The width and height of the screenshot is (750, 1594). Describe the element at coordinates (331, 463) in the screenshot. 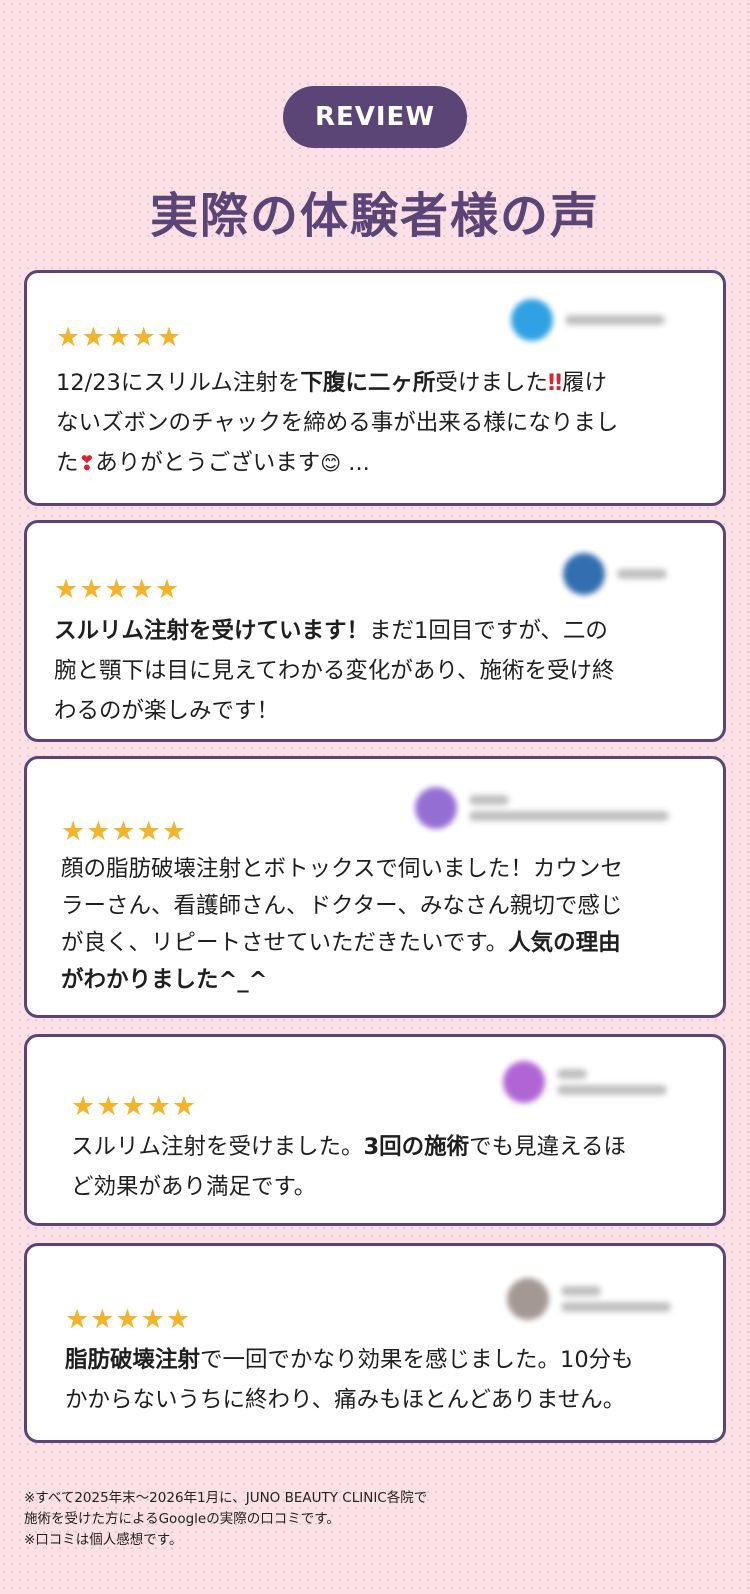

I see `smile-emoji-icon: 😊` at that location.